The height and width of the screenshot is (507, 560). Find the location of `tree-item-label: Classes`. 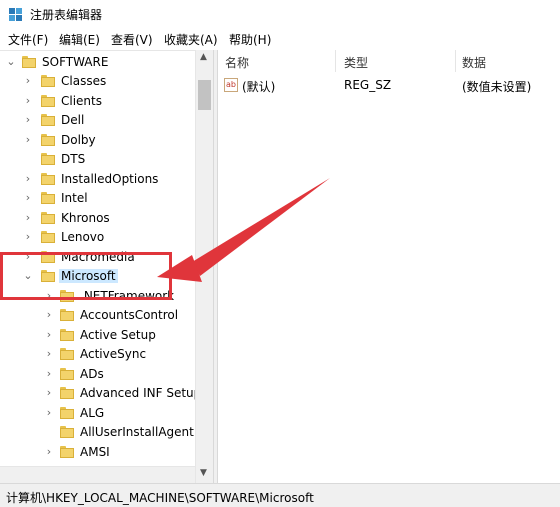

tree-item-label: Classes is located at coordinates (84, 81).